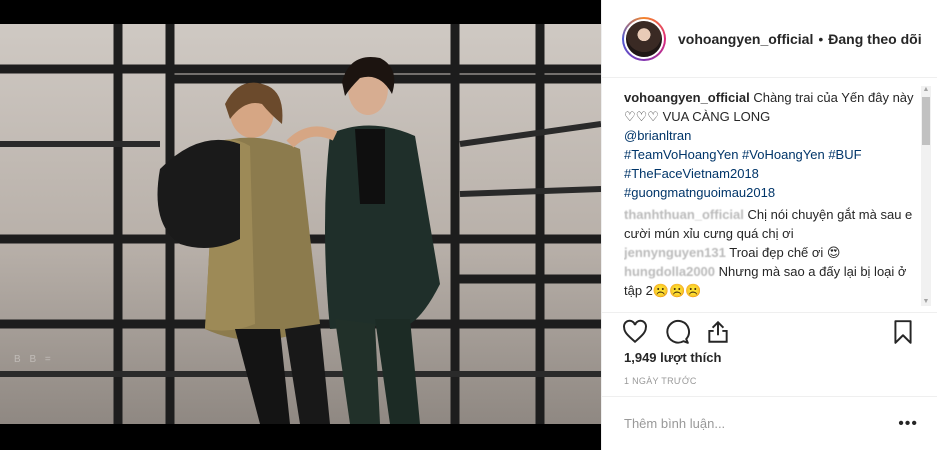 This screenshot has height=450, width=937. Describe the element at coordinates (675, 252) in the screenshot. I see `comment-username: jennynguyen131` at that location.